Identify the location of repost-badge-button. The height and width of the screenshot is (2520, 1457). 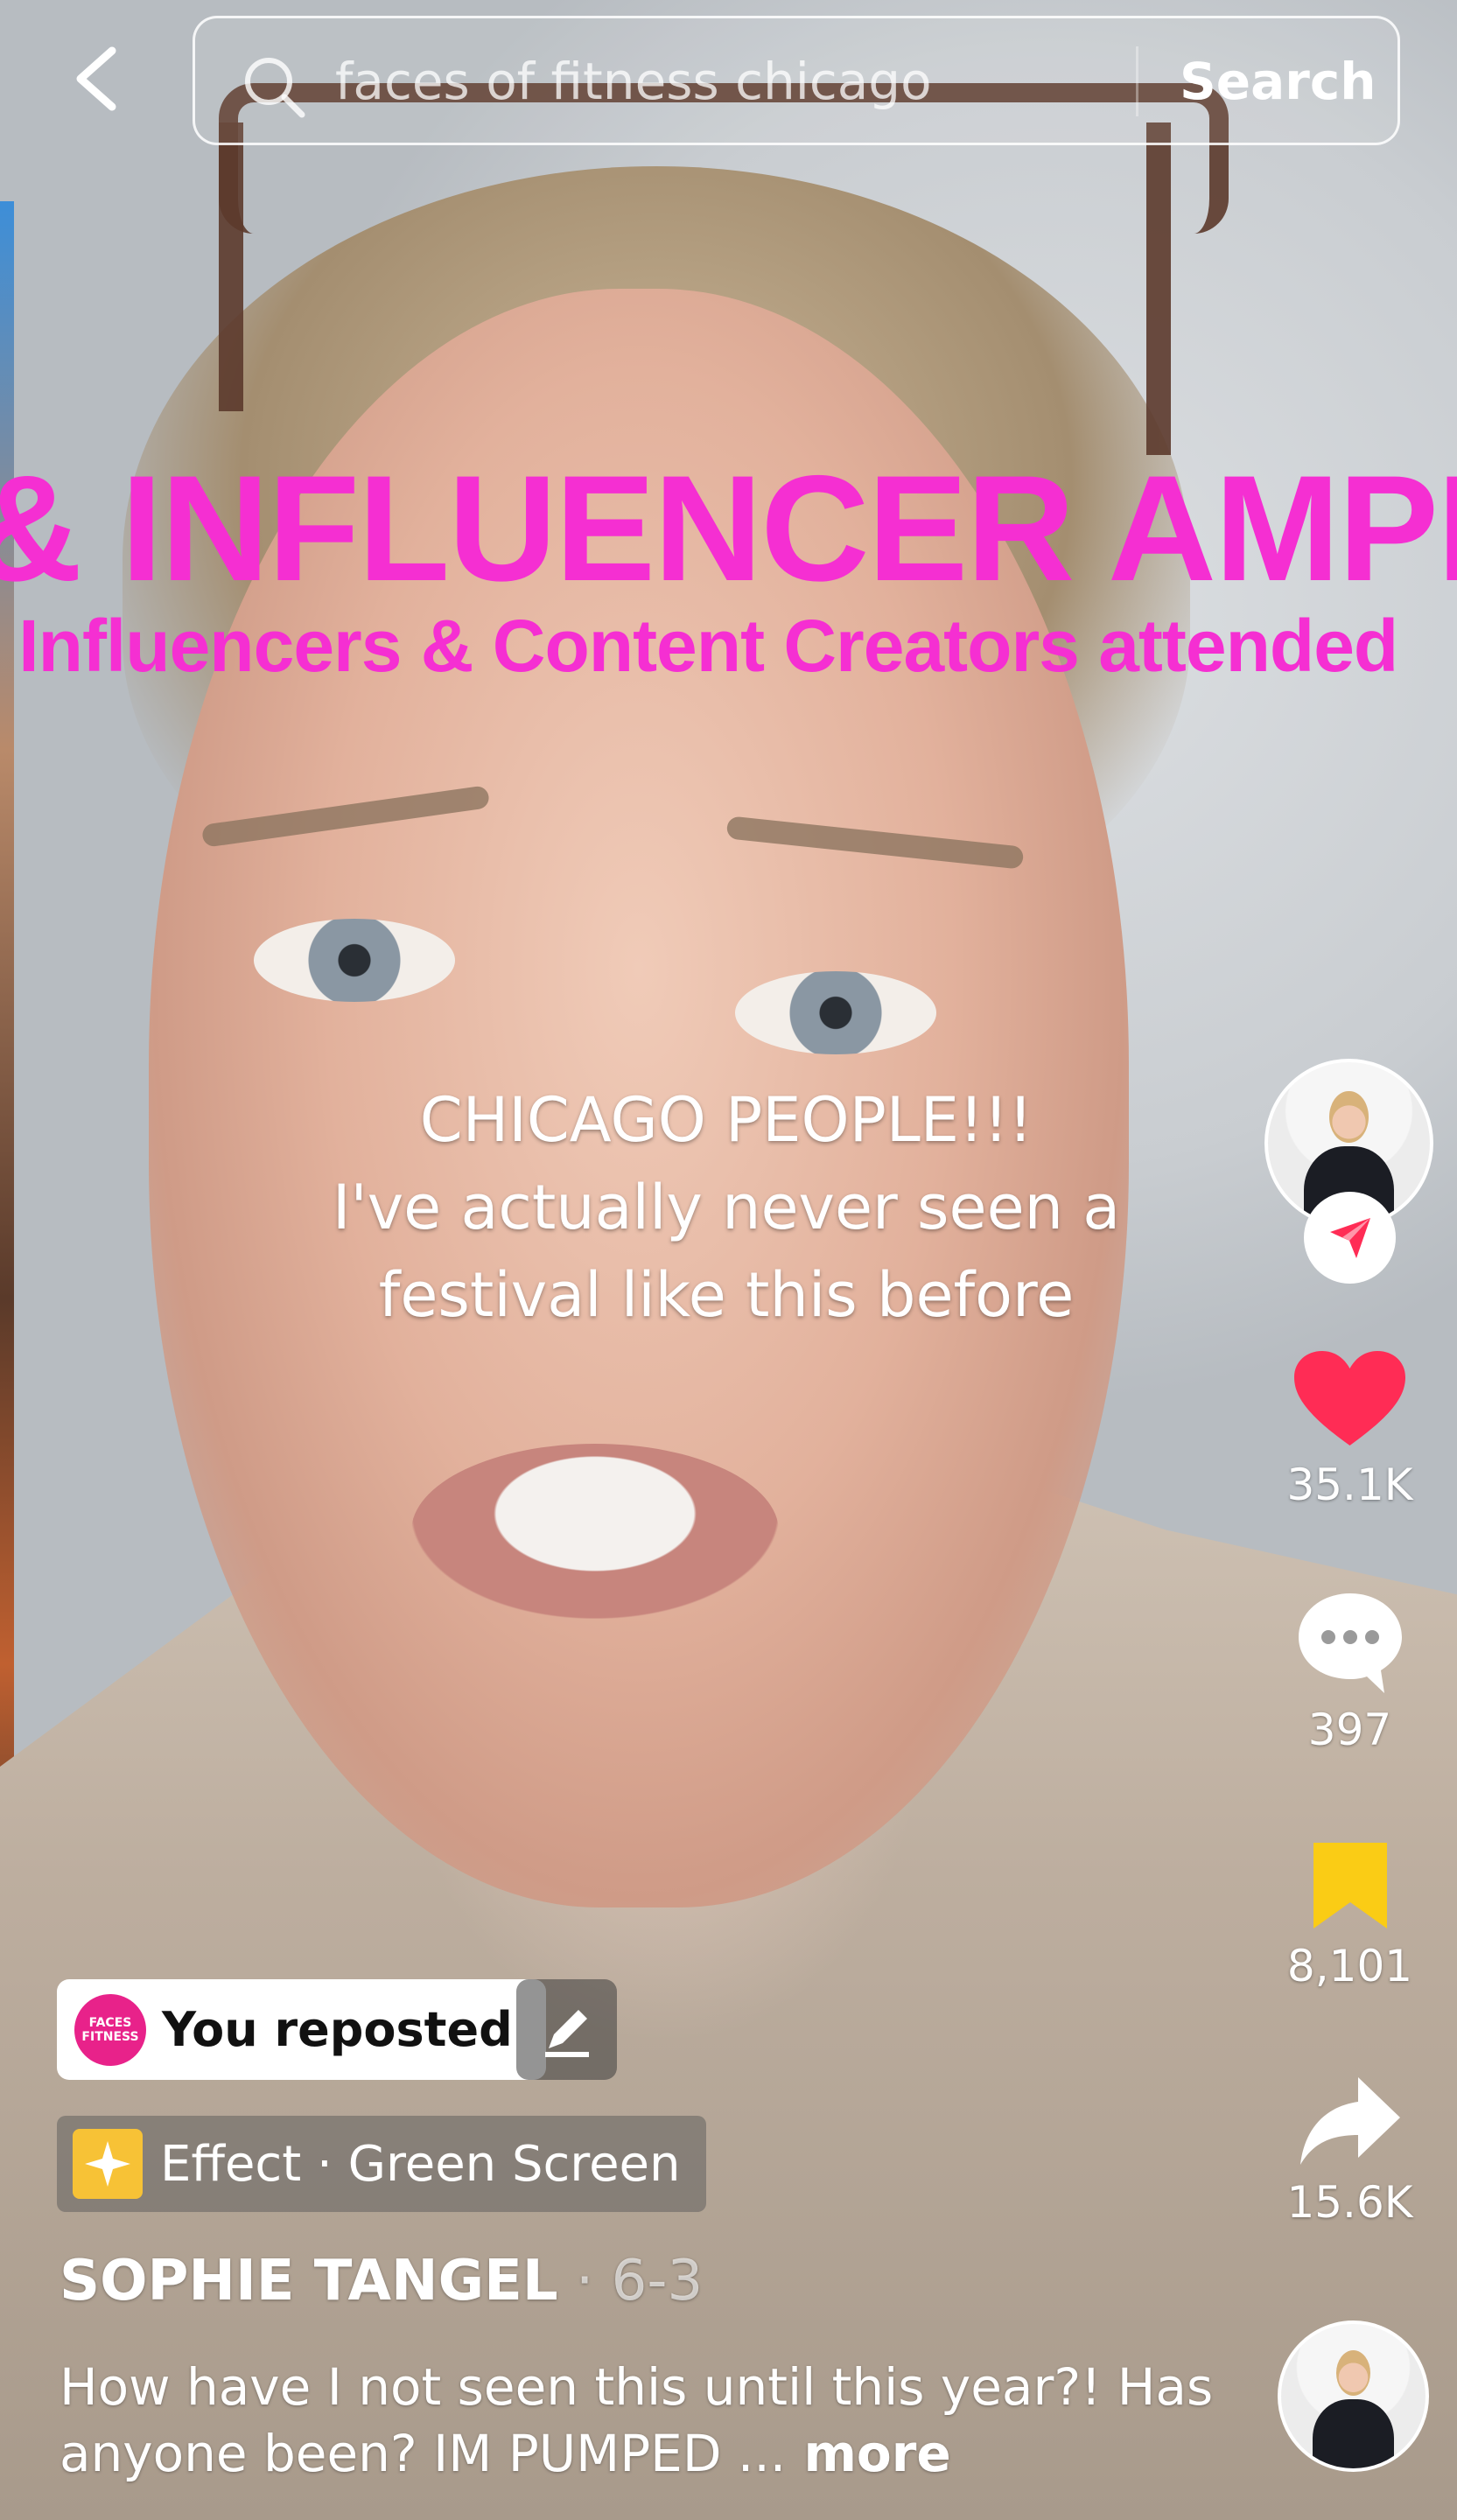
(1350, 1238).